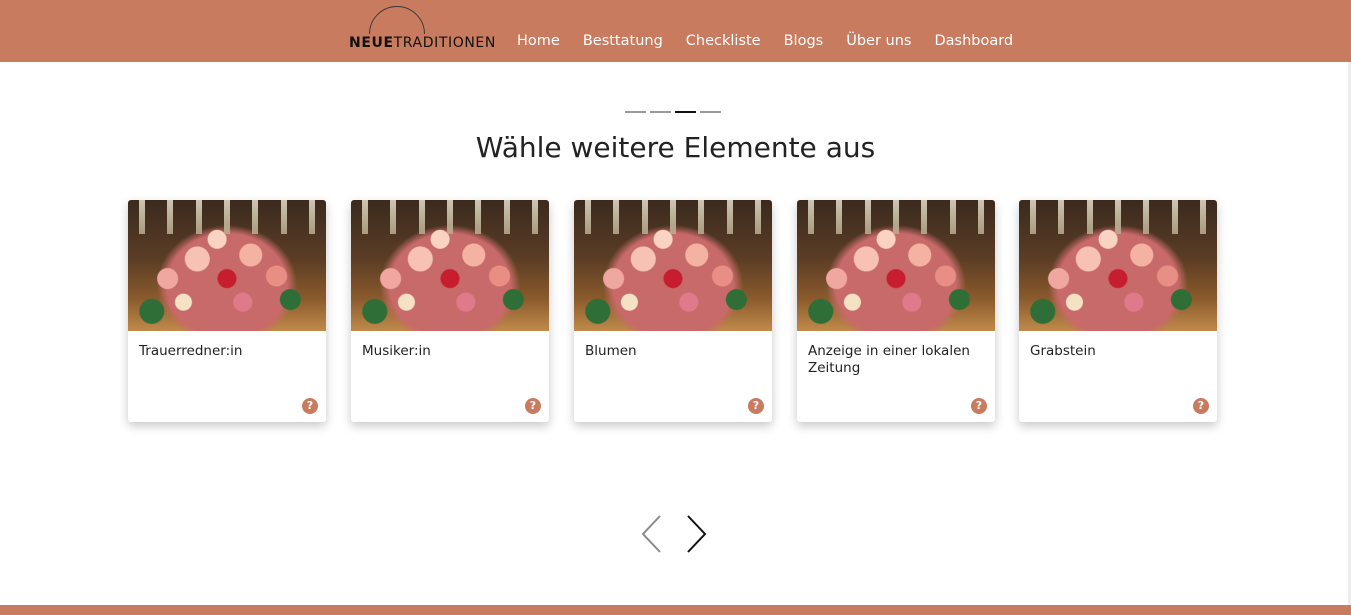 The width and height of the screenshot is (1351, 615). I want to click on nav-checkliste: Checkliste, so click(723, 41).